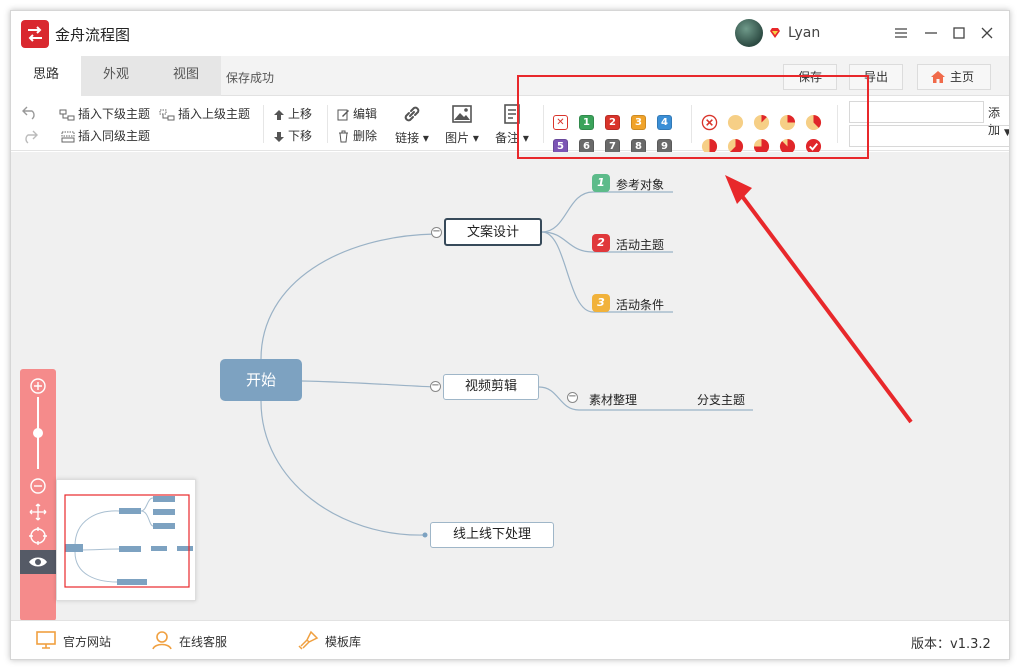 The image size is (1020, 670). I want to click on connector-dot, so click(425, 535).